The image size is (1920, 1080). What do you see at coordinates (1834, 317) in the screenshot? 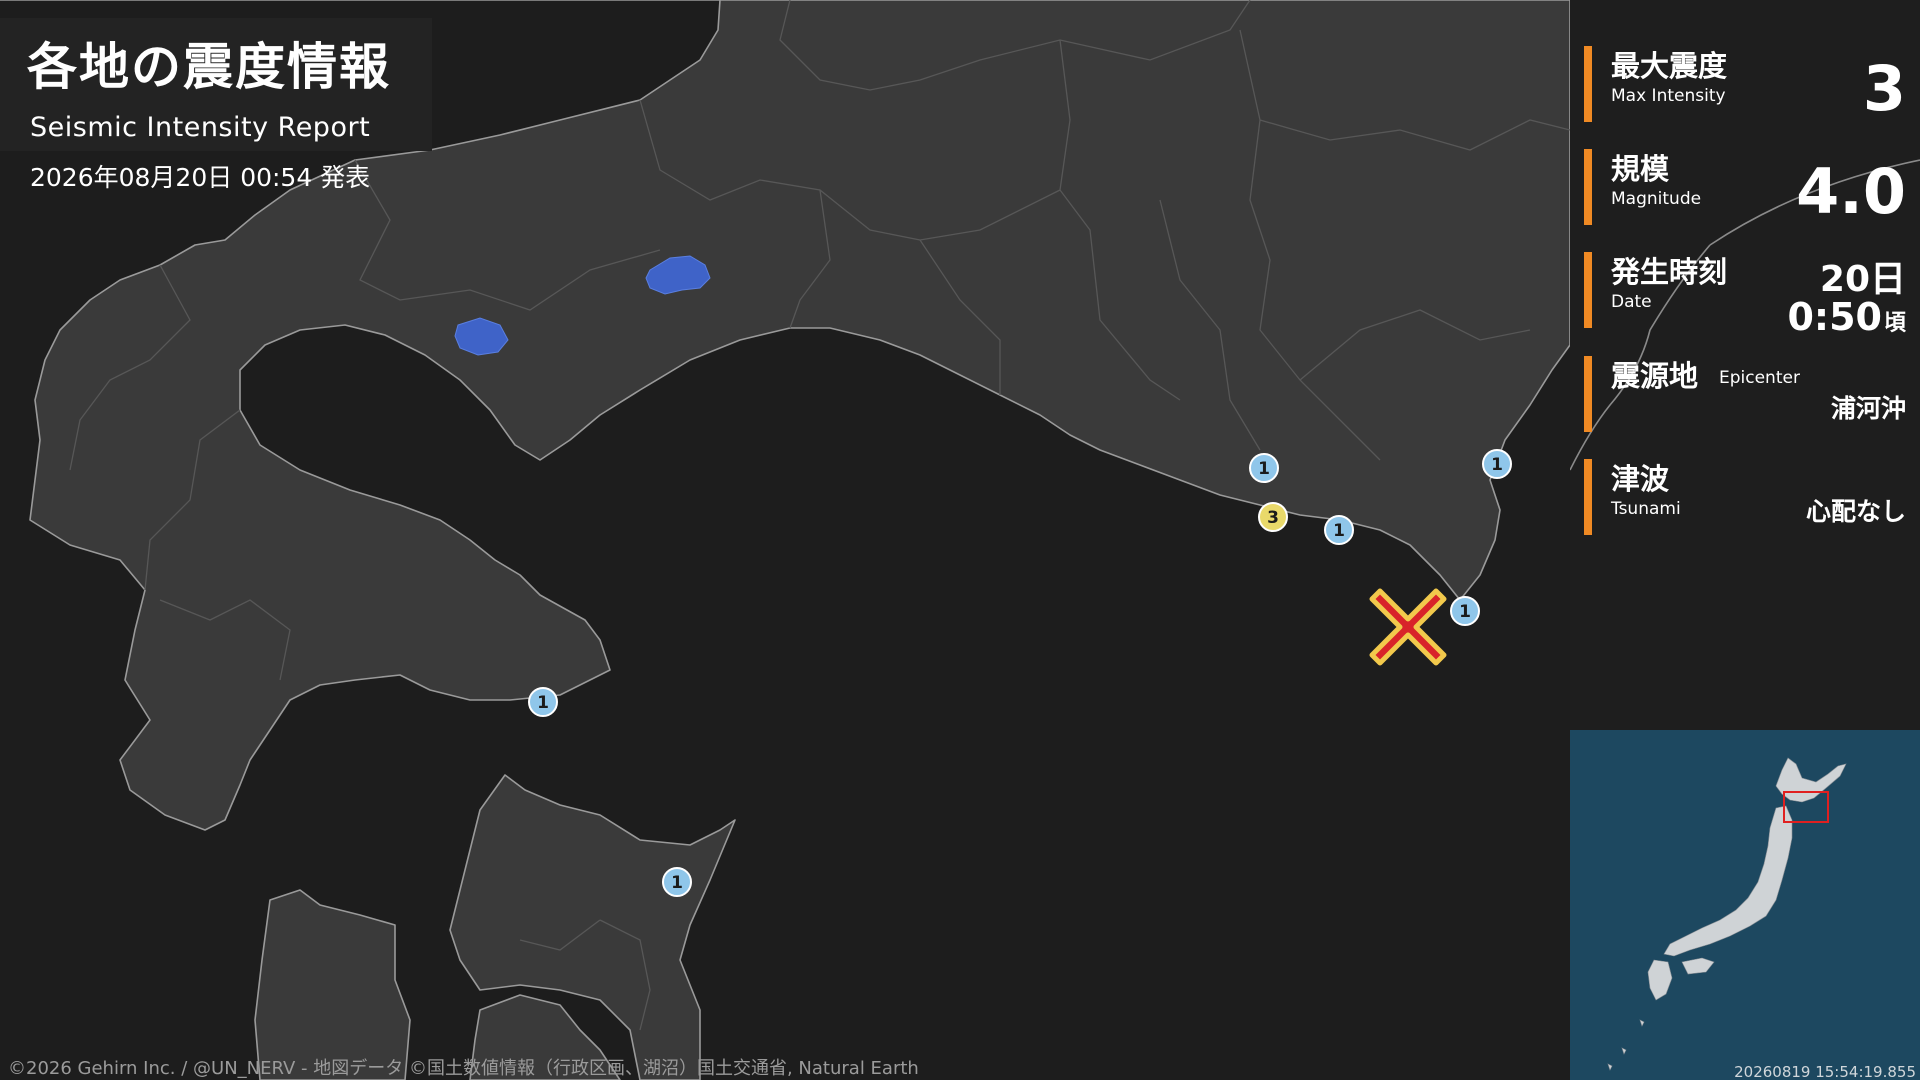
I see `date-time: 0:50` at bounding box center [1834, 317].